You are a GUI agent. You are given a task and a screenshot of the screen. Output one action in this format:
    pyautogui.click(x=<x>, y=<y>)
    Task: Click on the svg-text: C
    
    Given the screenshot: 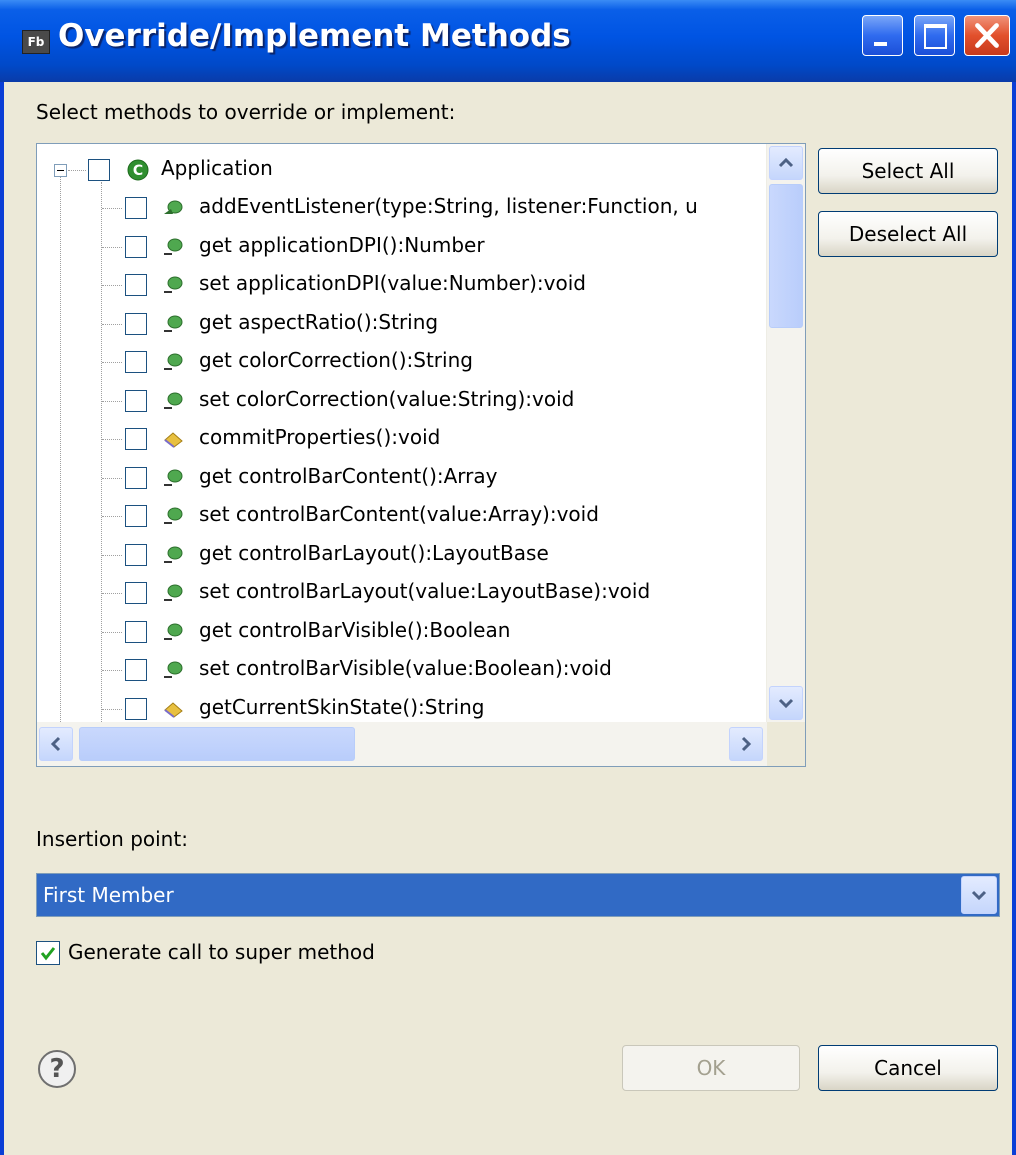 What is the action you would take?
    pyautogui.click(x=138, y=171)
    